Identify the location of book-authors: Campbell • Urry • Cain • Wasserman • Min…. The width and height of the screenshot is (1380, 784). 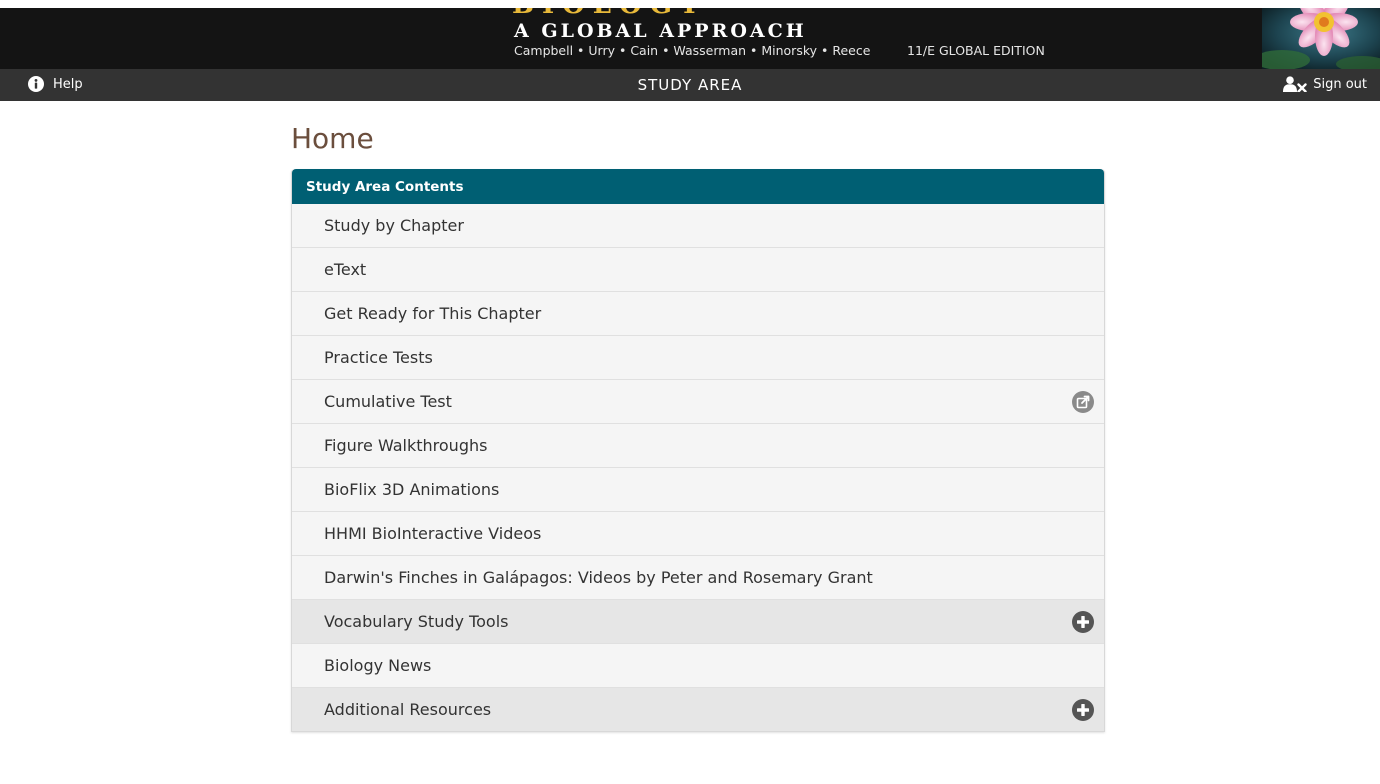
(692, 50).